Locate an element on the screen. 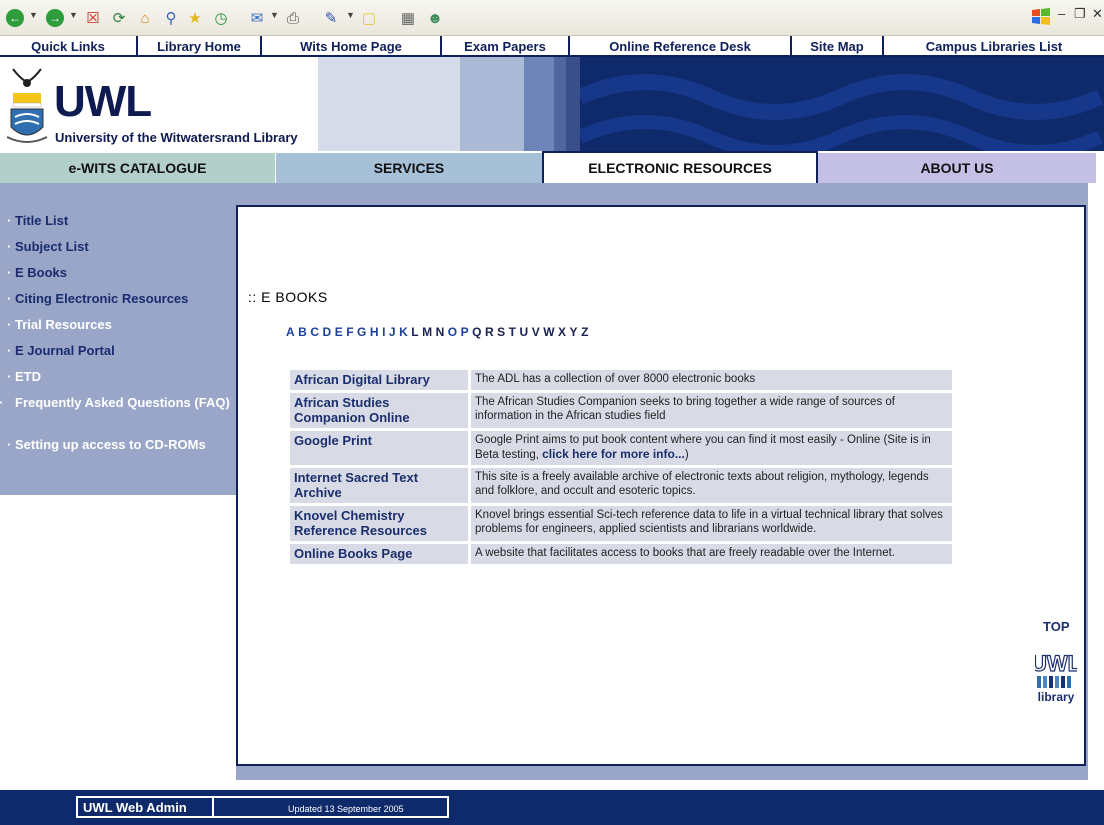  alphabet-letter-p: P is located at coordinates (465, 332).